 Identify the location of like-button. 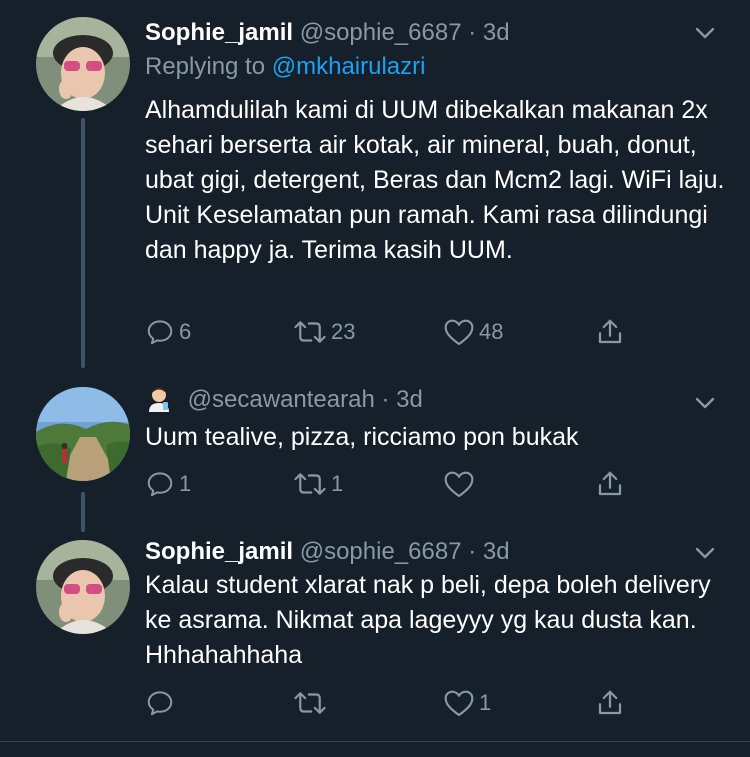
(461, 484).